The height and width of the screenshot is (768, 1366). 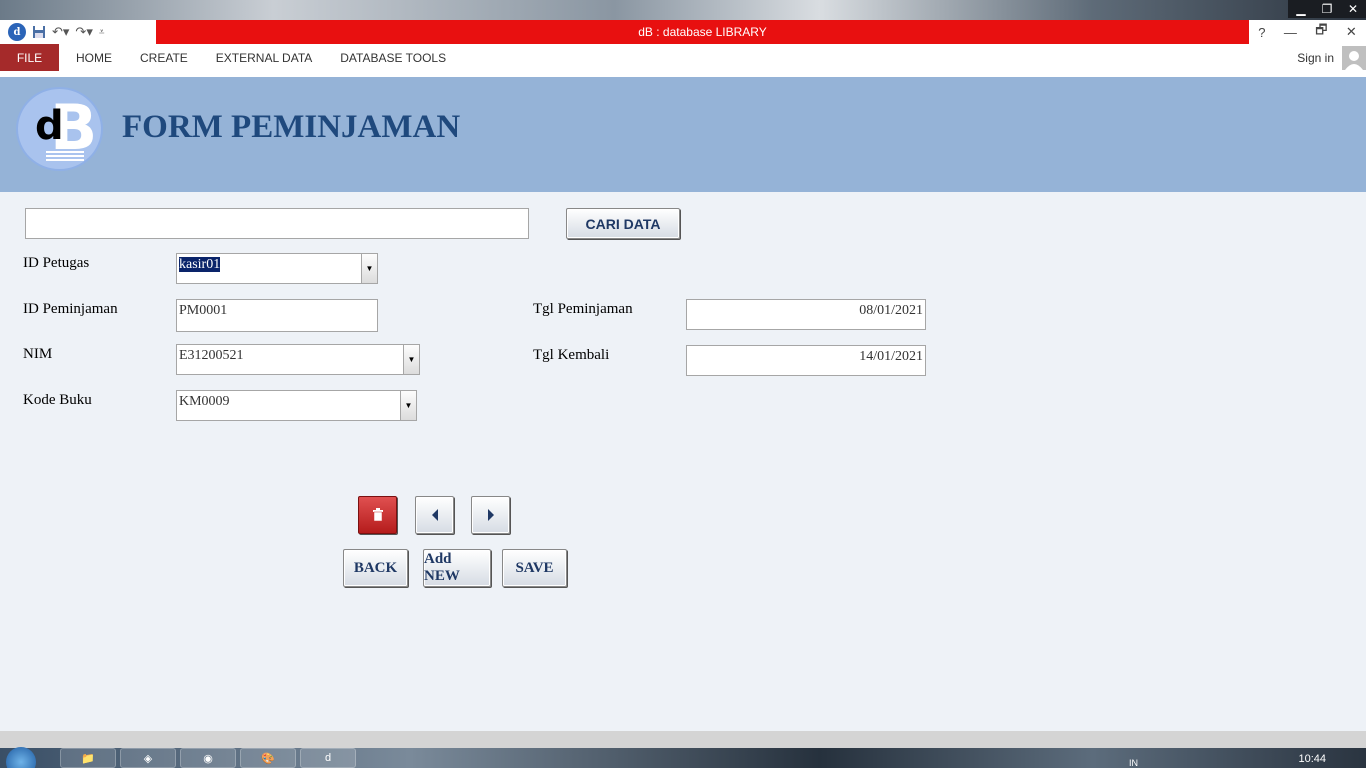 I want to click on tab-create: CREATE, so click(x=164, y=57).